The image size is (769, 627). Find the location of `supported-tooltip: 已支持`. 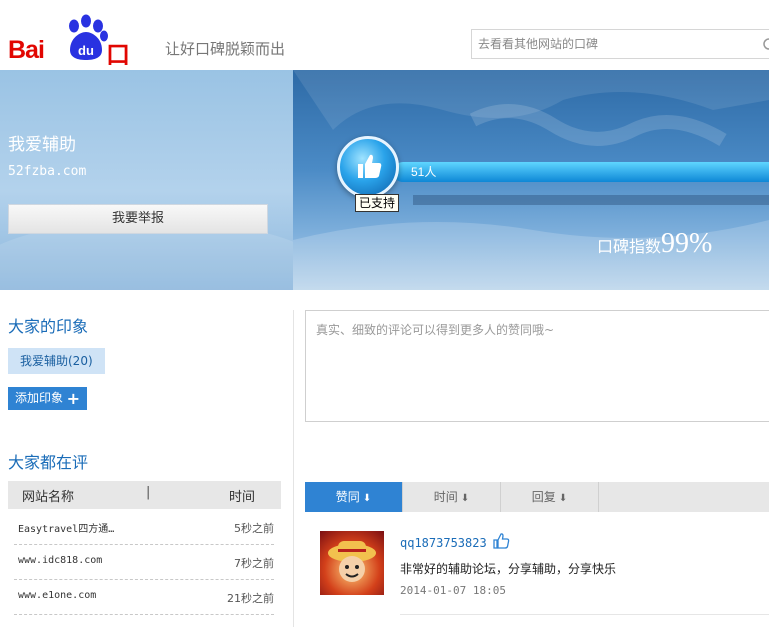

supported-tooltip: 已支持 is located at coordinates (377, 203).